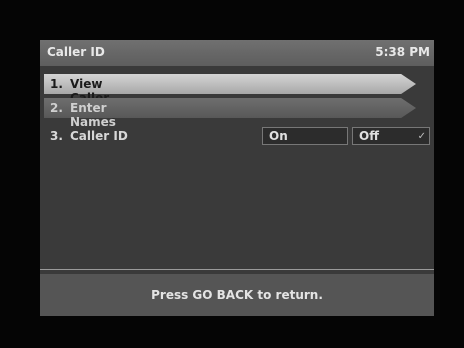 The width and height of the screenshot is (464, 348). Describe the element at coordinates (56, 84) in the screenshot. I see `menu-item-number: 1.` at that location.